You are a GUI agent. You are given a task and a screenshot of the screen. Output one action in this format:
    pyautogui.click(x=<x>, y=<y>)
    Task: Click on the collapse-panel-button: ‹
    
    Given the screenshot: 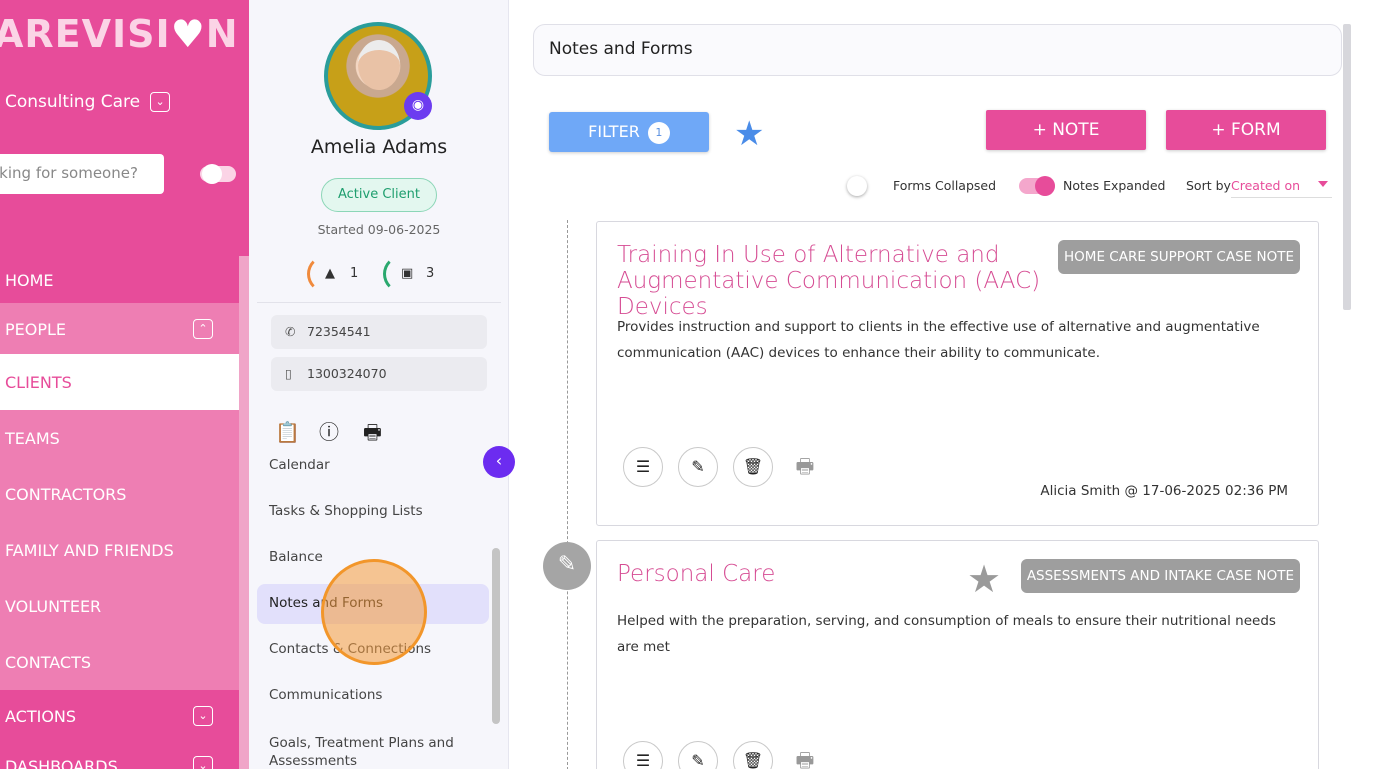 What is the action you would take?
    pyautogui.click(x=499, y=462)
    